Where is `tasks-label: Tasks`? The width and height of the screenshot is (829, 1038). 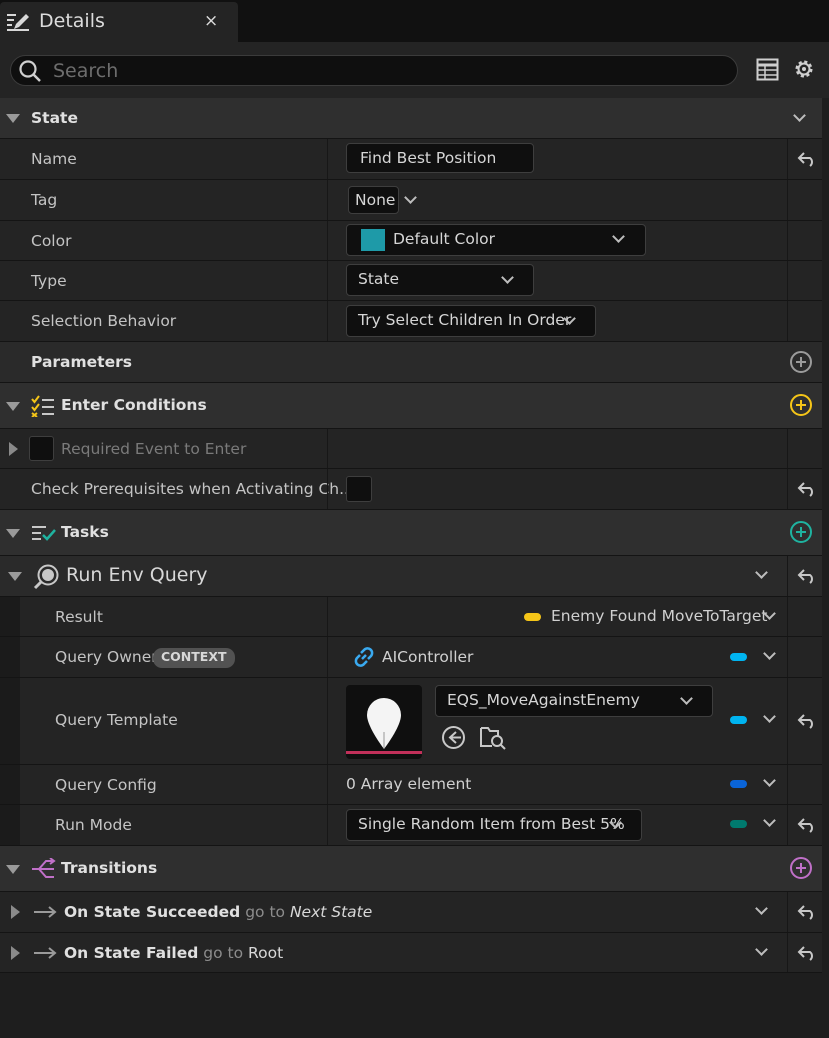 tasks-label: Tasks is located at coordinates (85, 532).